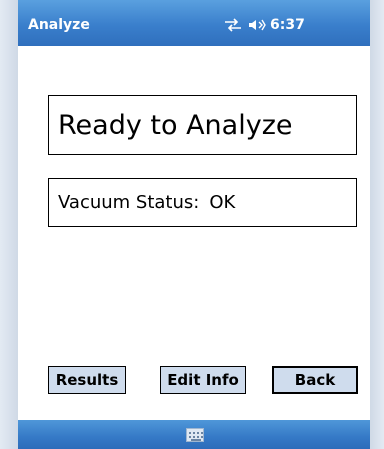  I want to click on keyboard-icon, so click(195, 435).